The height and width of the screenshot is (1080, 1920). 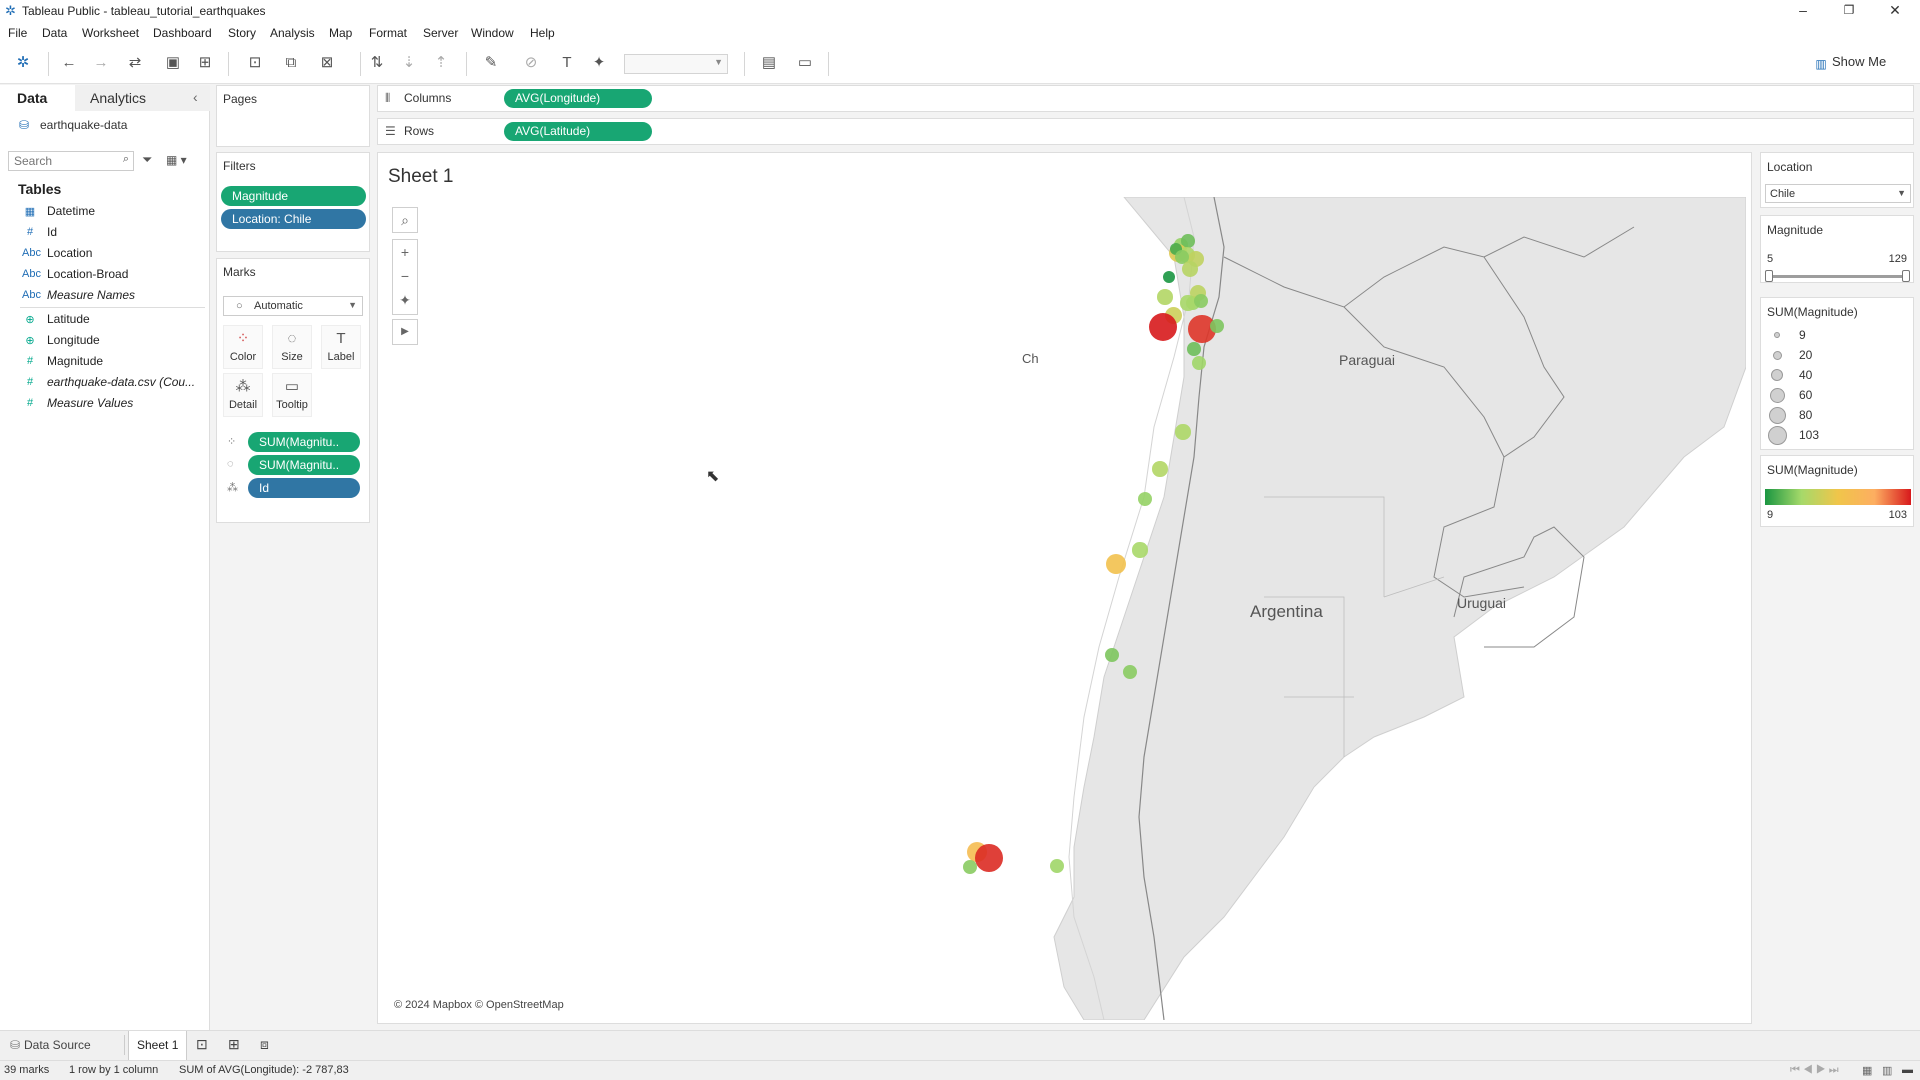 What do you see at coordinates (293, 116) in the screenshot?
I see `pages-card: Pages` at bounding box center [293, 116].